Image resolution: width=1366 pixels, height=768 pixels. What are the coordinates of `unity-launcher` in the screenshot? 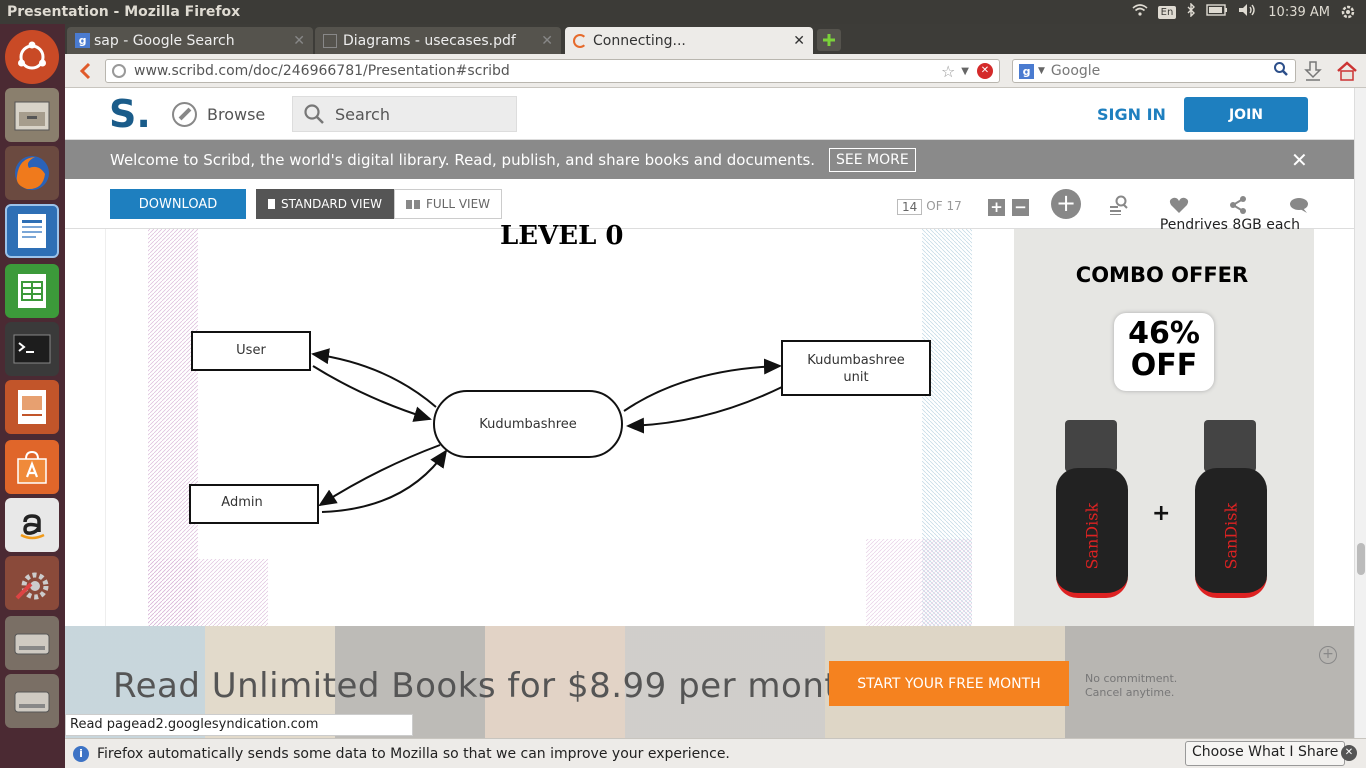 It's located at (32, 396).